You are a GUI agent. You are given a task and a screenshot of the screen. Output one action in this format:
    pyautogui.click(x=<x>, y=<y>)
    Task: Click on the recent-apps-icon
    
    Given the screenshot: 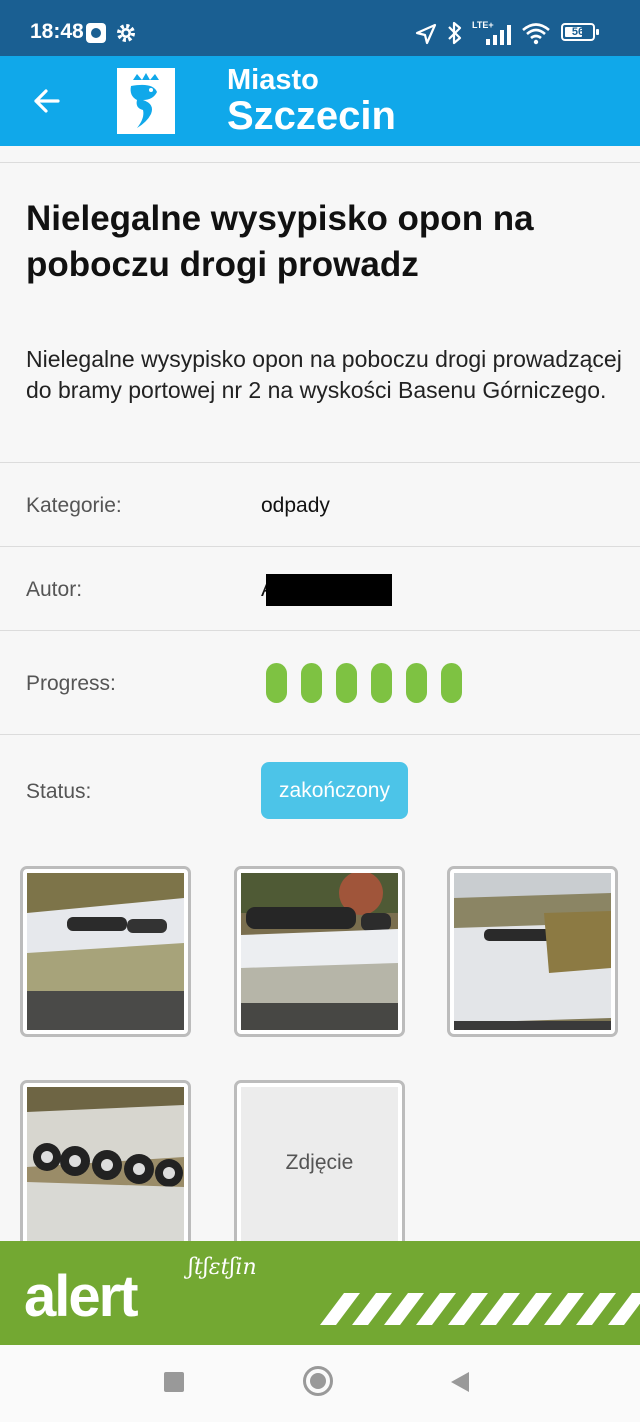 What is the action you would take?
    pyautogui.click(x=174, y=1382)
    